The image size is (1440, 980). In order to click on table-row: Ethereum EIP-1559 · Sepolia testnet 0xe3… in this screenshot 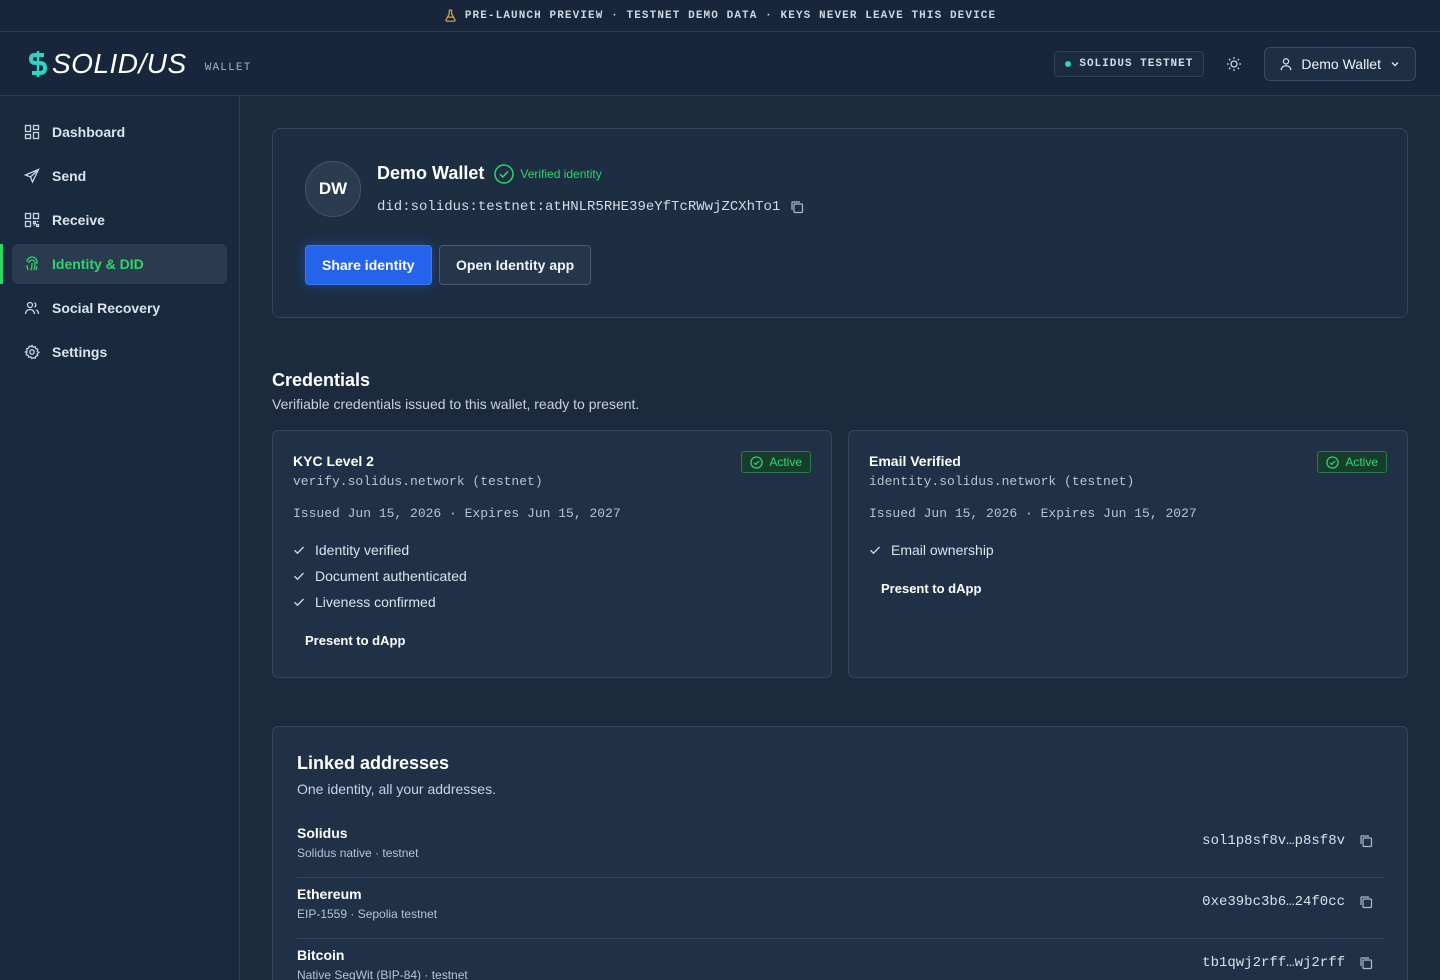, I will do `click(841, 908)`.